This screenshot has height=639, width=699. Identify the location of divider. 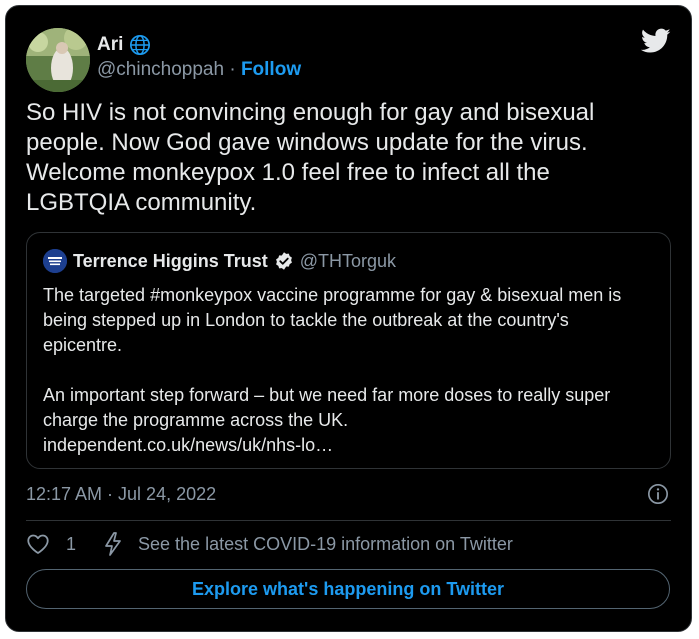
(348, 520).